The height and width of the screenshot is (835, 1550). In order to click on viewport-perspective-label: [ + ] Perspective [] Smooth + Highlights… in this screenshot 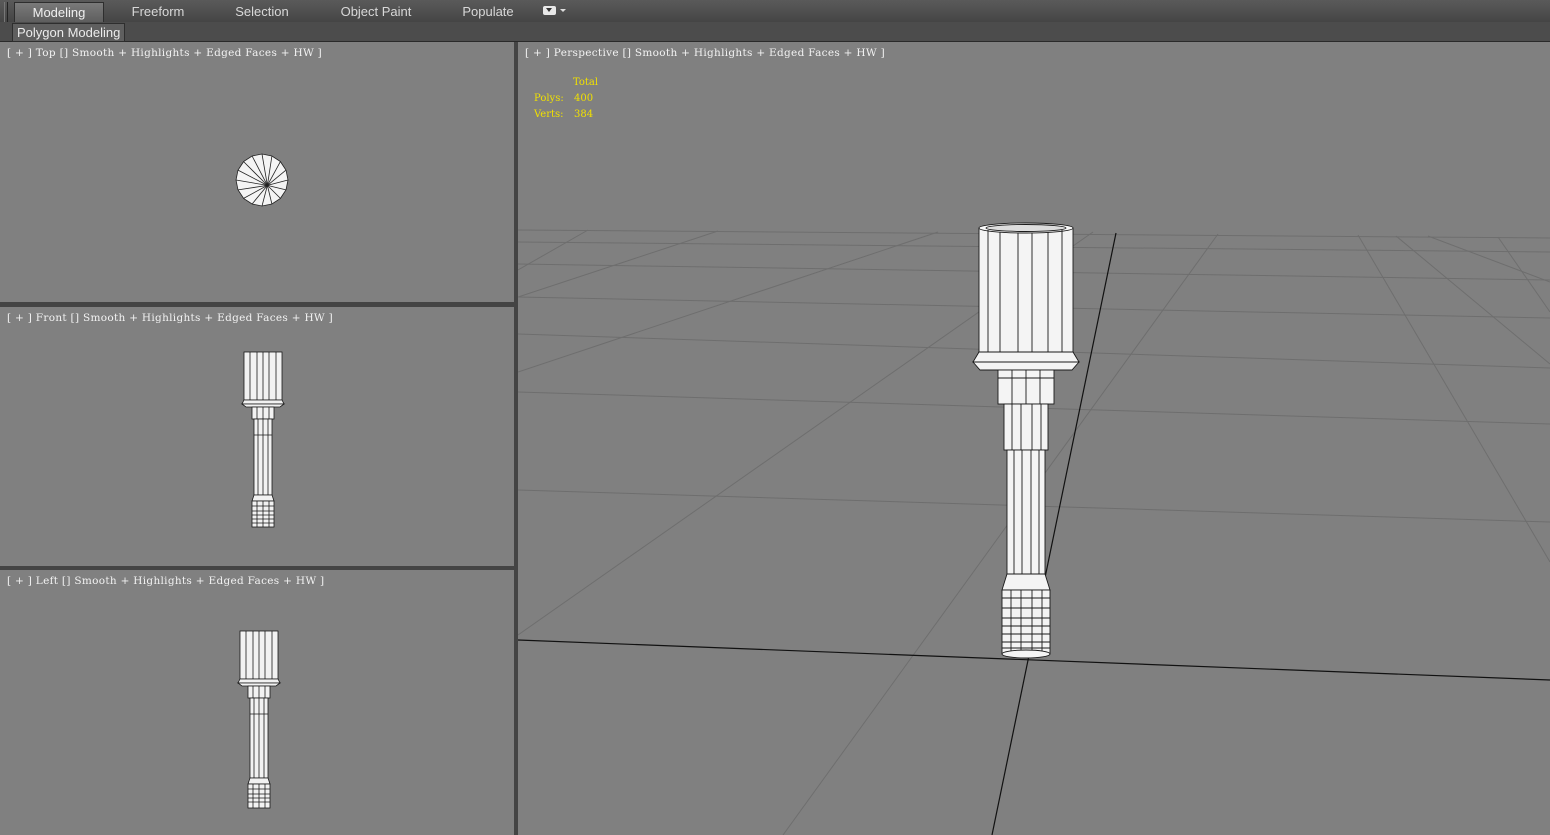, I will do `click(705, 53)`.